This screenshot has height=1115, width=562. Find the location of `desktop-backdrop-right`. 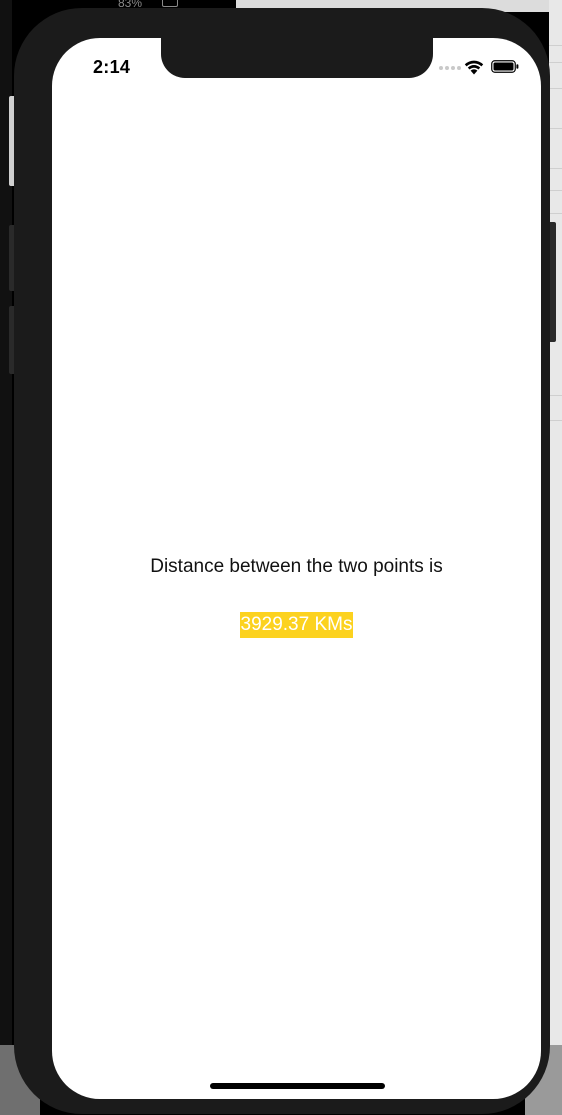

desktop-backdrop-right is located at coordinates (555, 557).